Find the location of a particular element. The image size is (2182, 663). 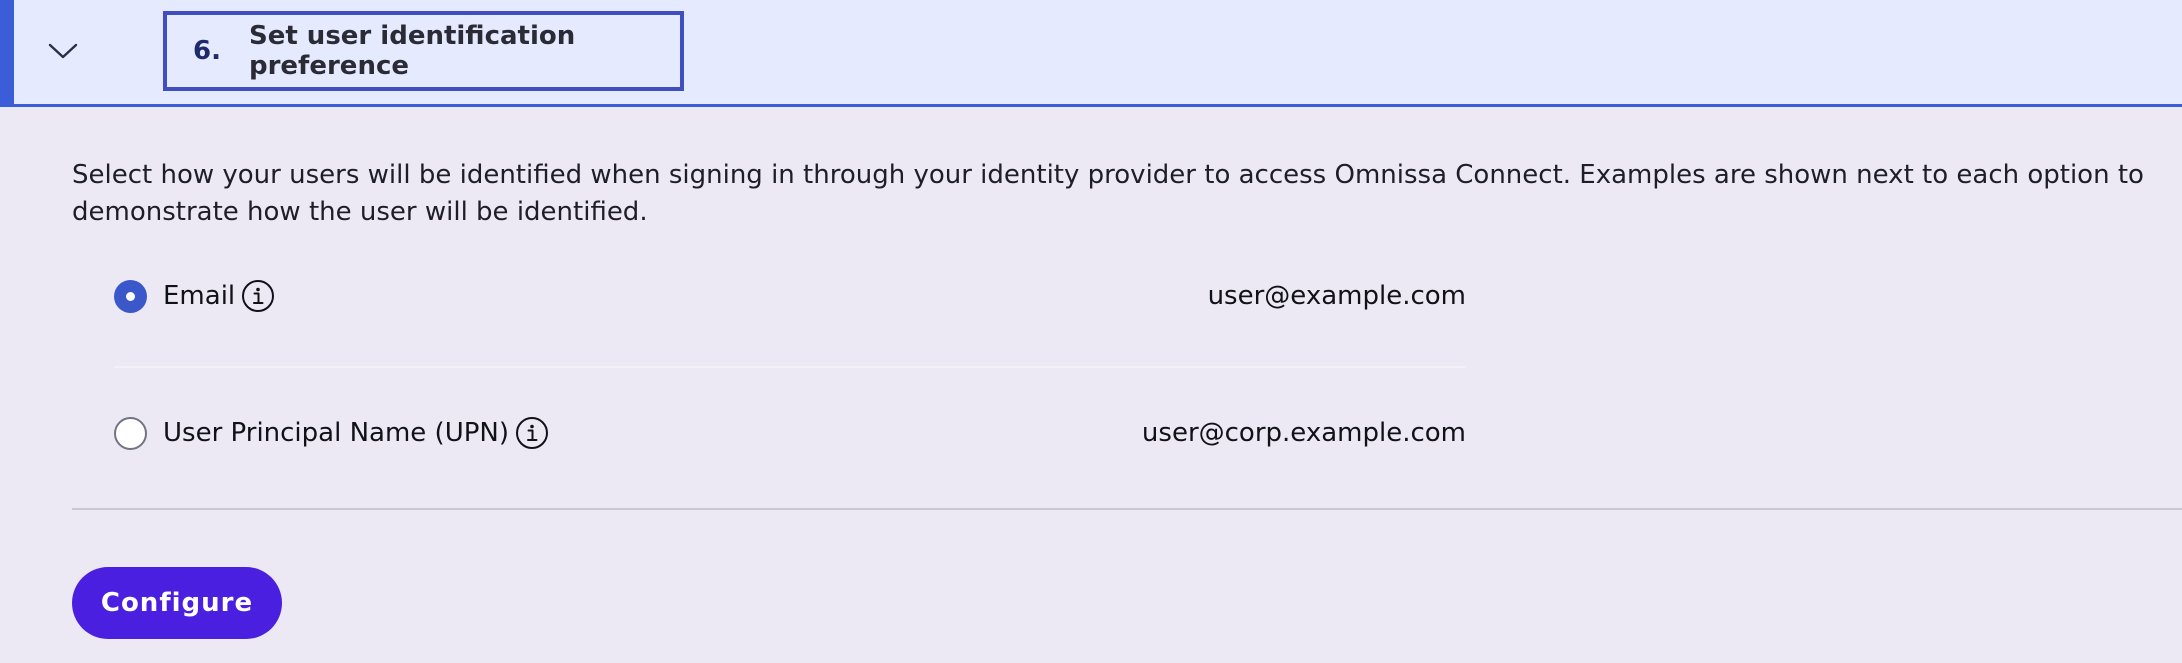

email-radio is located at coordinates (130, 296).